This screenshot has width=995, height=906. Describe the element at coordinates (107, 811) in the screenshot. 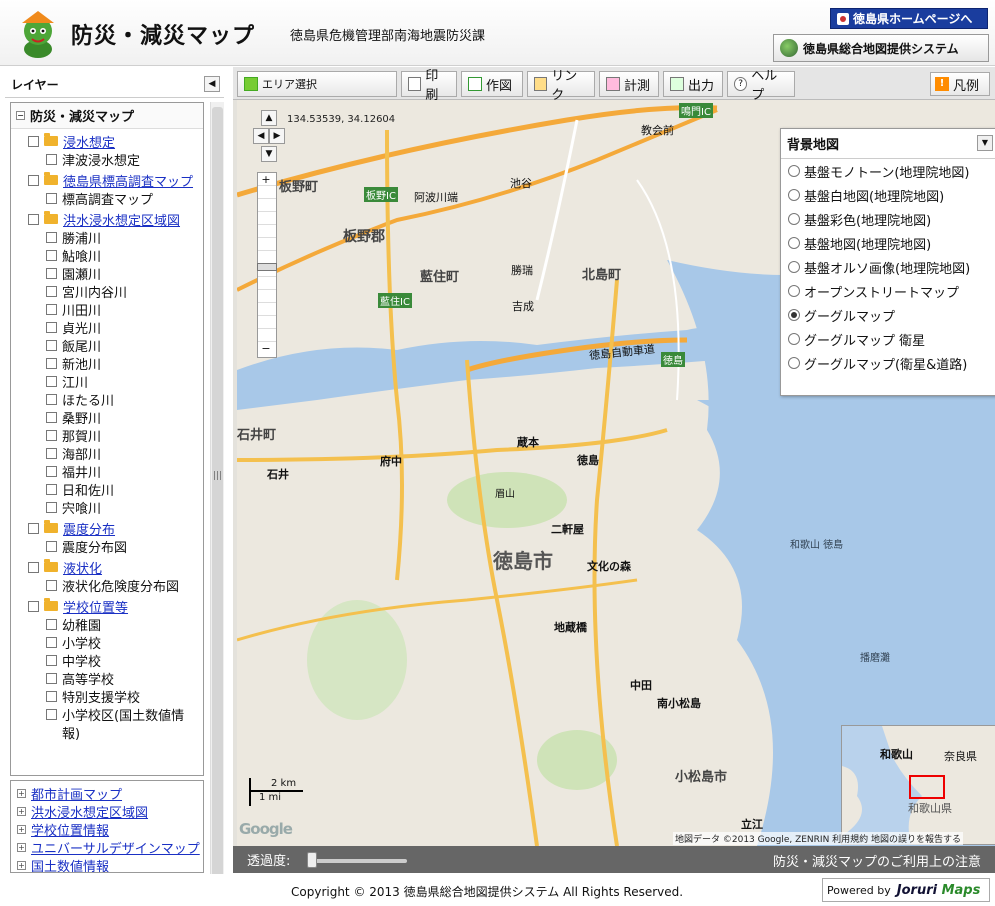

I see `map-category-link: + 洪水浸水想定区域図` at that location.